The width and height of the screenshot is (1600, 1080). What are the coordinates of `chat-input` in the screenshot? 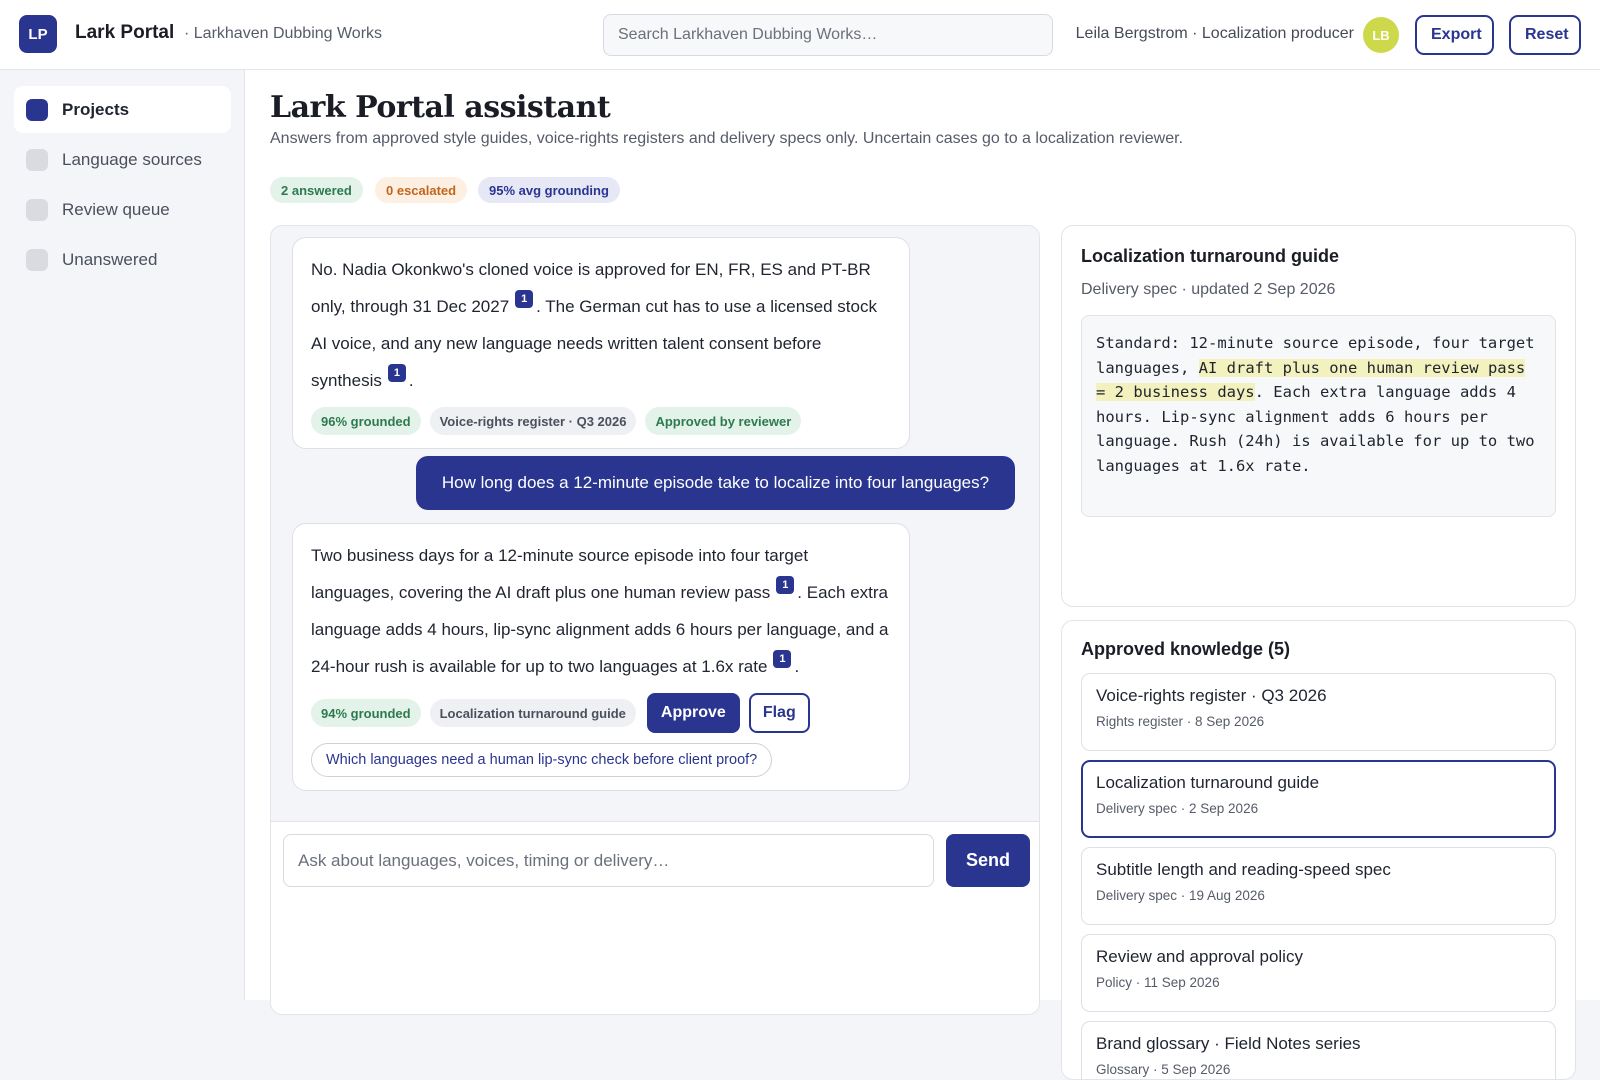 It's located at (608, 860).